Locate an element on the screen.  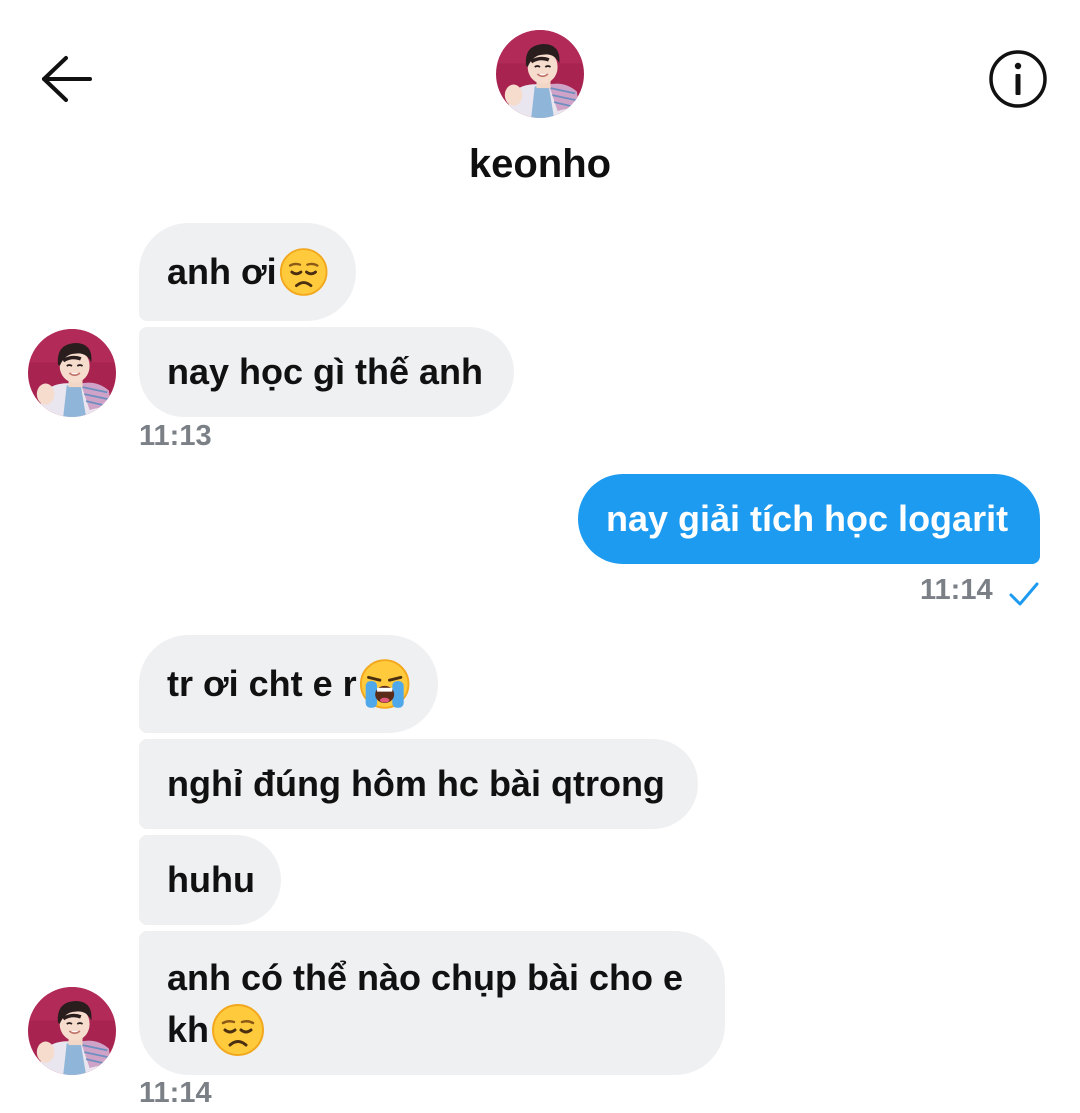
outgoing-message: nay giải tích học logarit is located at coordinates (809, 519).